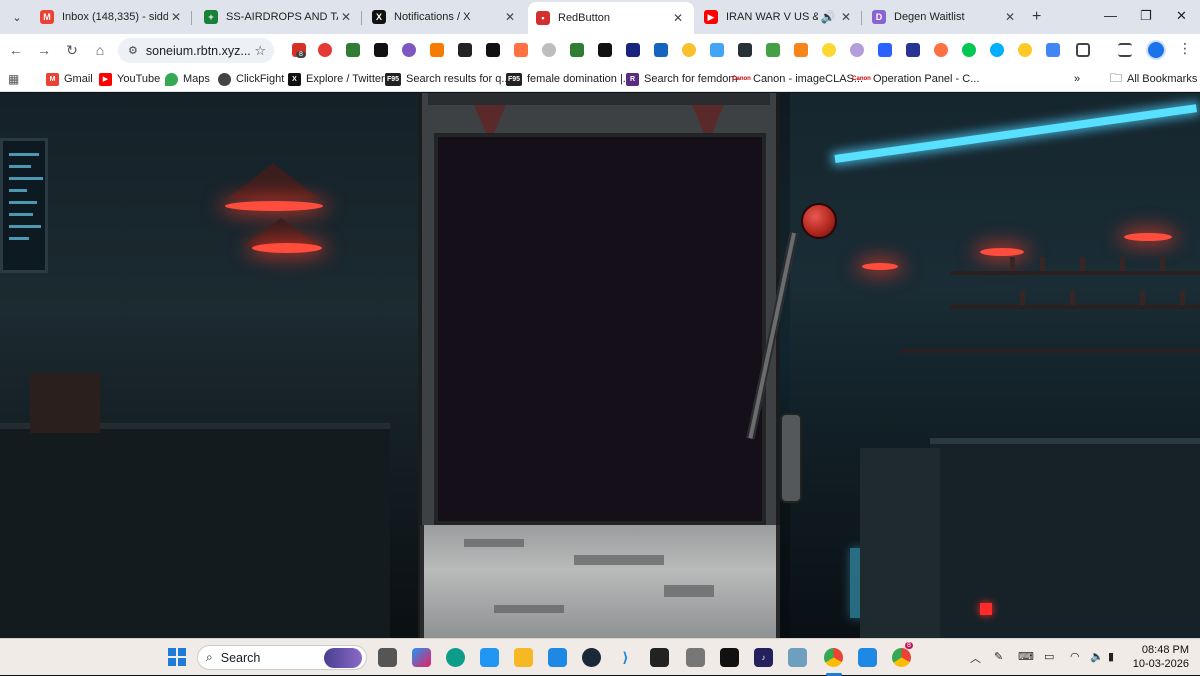 The image size is (1200, 676). What do you see at coordinates (625, 657) in the screenshot?
I see `vscode-icon: ⟩` at bounding box center [625, 657].